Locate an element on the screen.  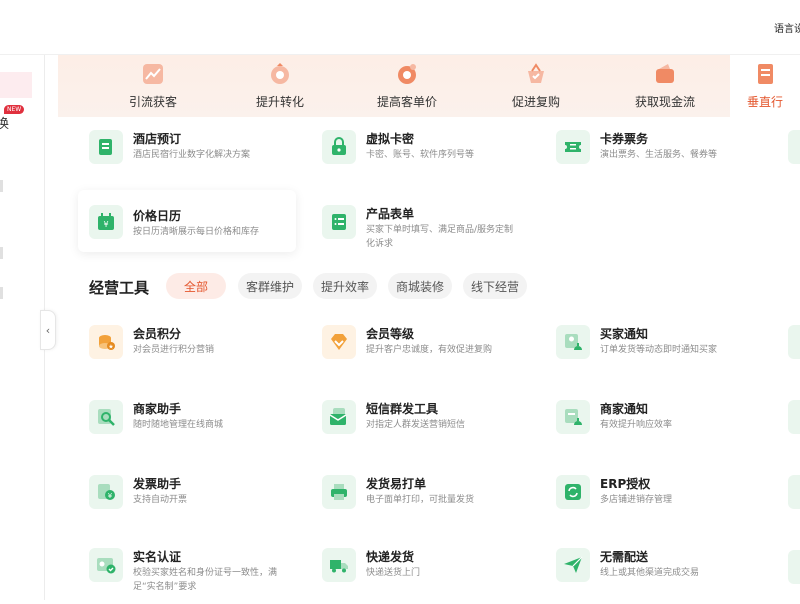
tool-title: 快递发货 is located at coordinates (390, 557).